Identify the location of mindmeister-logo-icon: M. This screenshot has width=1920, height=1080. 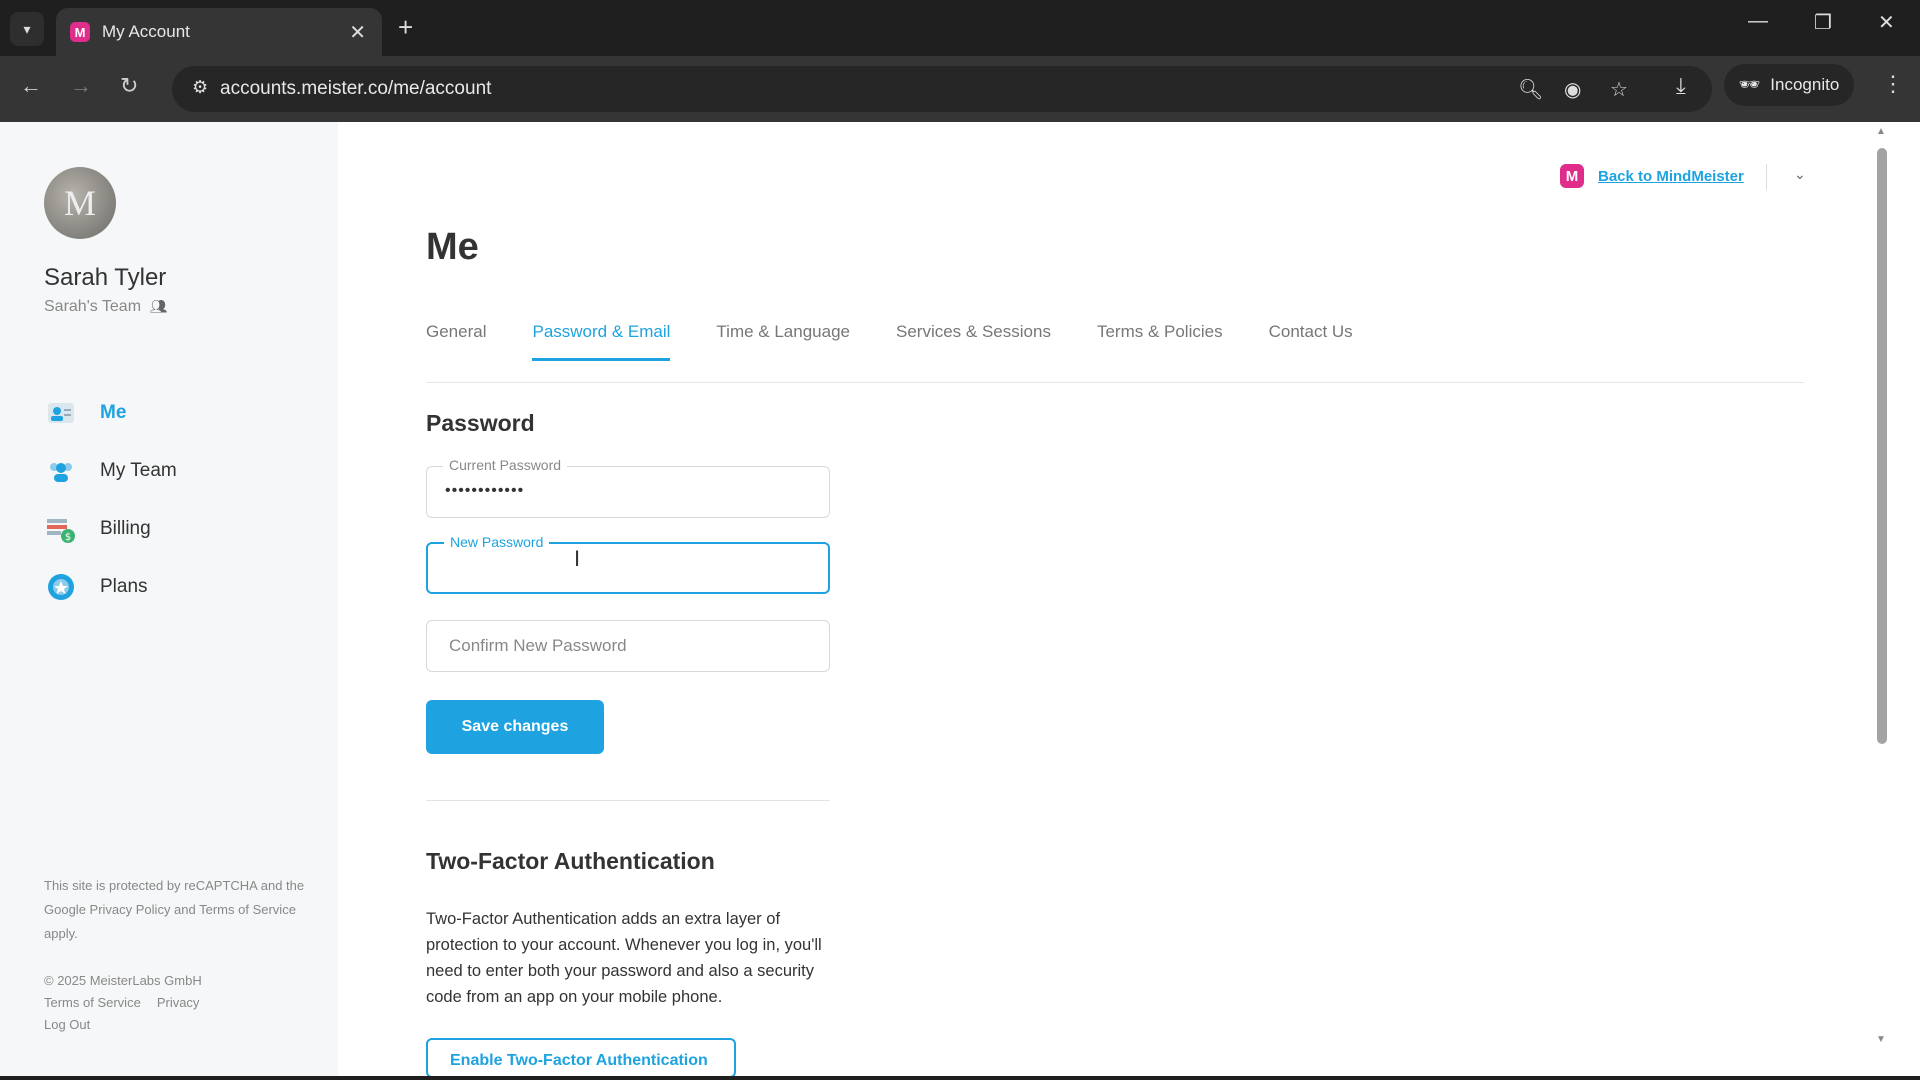
(1572, 176).